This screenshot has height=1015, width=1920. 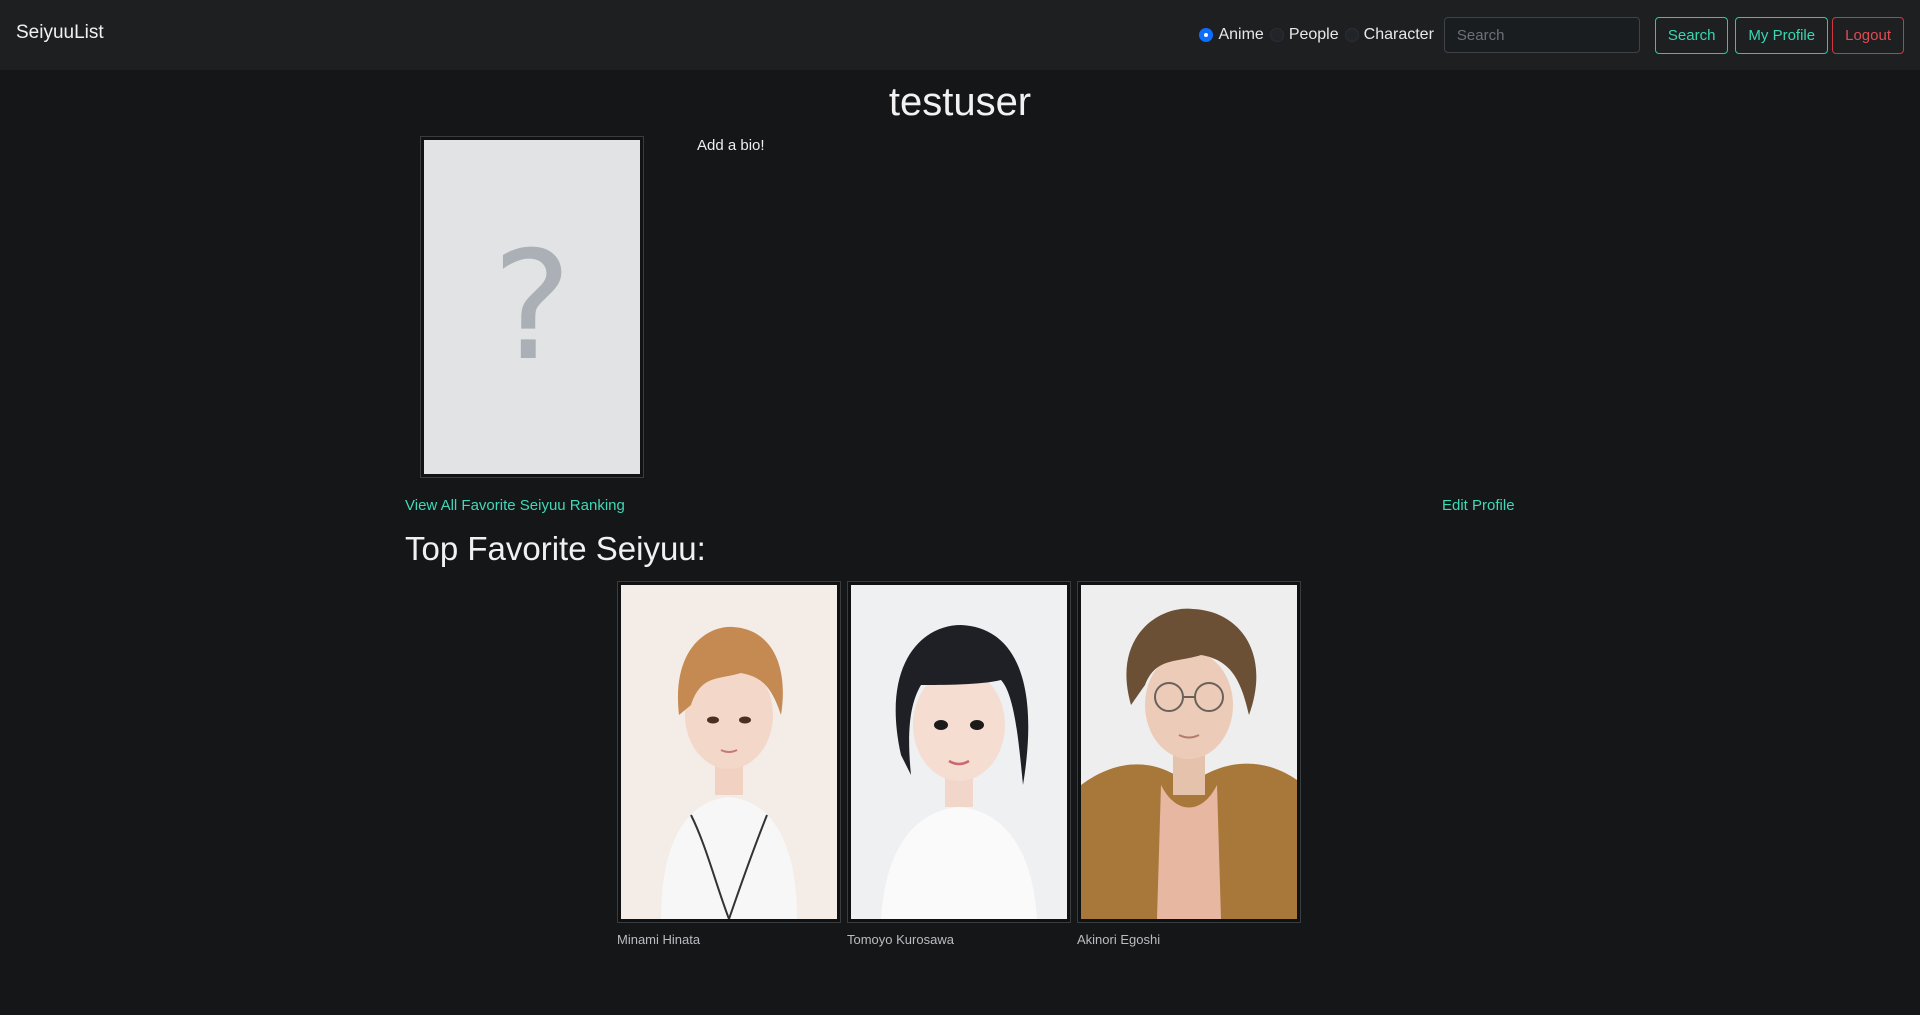 I want to click on radio-character-label: Character, so click(x=1399, y=35).